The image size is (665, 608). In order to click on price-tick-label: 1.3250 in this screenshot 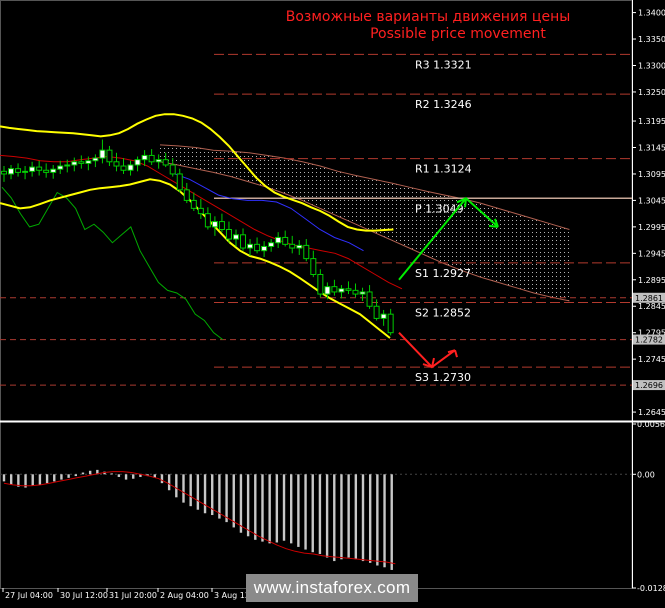, I will do `click(651, 92)`.